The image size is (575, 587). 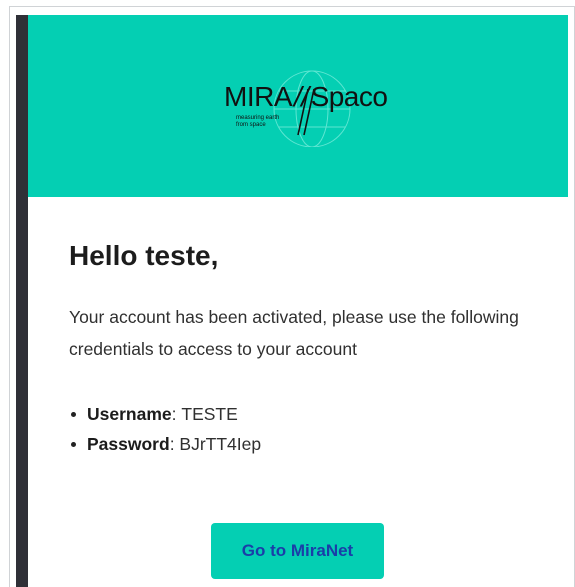 I want to click on username-label: Username, so click(x=129, y=414).